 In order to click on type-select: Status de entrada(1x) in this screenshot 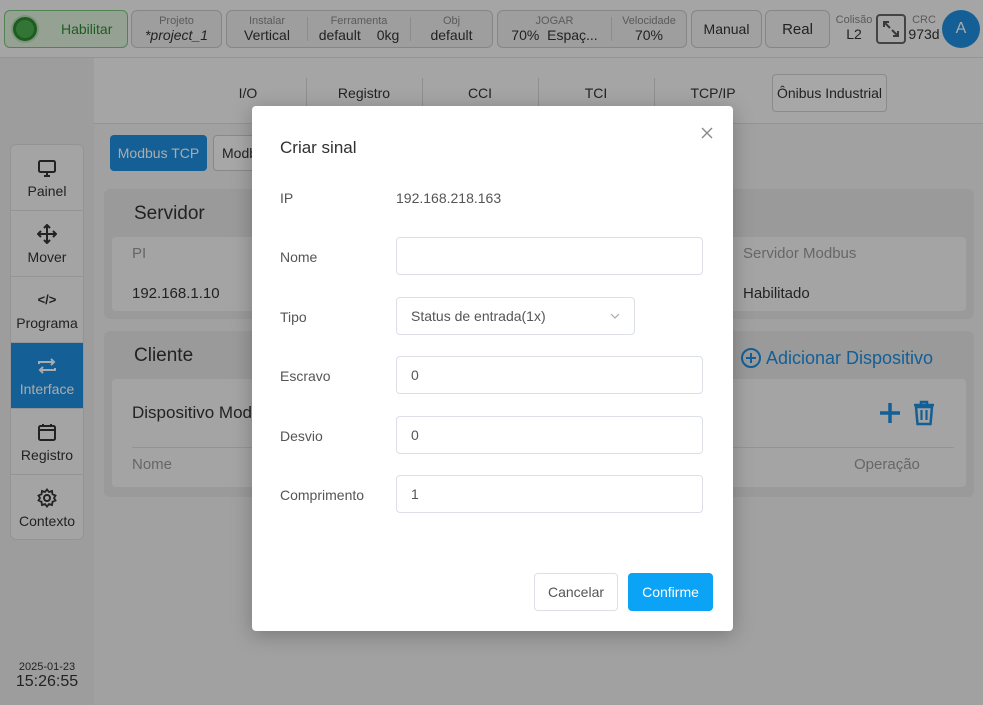, I will do `click(515, 316)`.